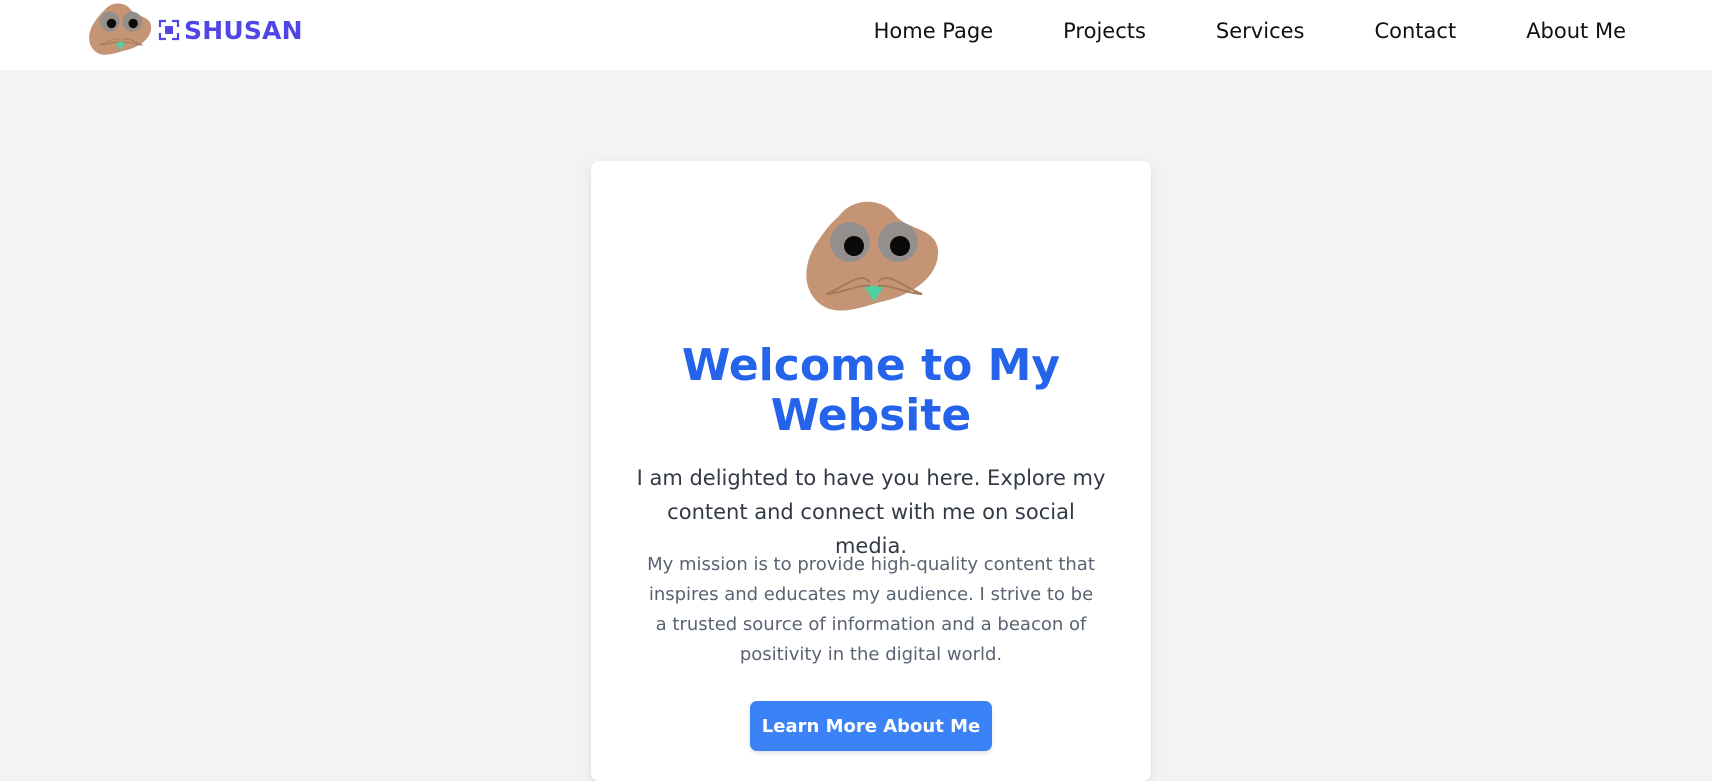 The height and width of the screenshot is (781, 1712). What do you see at coordinates (1415, 31) in the screenshot?
I see `nav-contact: Contact` at bounding box center [1415, 31].